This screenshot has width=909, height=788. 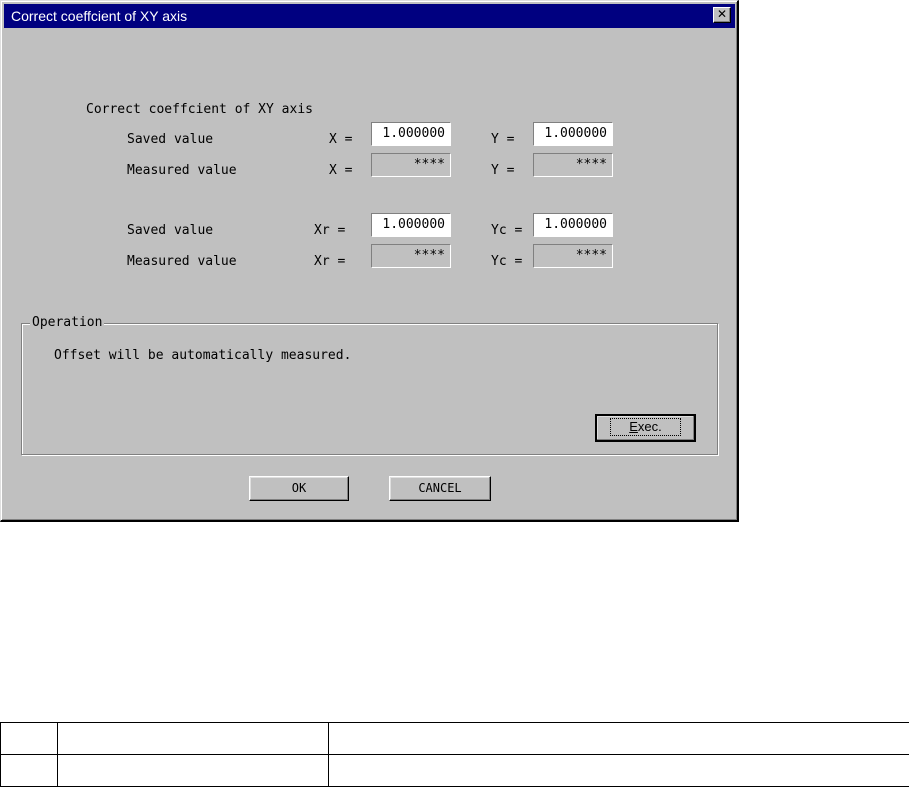 I want to click on ok-button: OK, so click(x=299, y=488).